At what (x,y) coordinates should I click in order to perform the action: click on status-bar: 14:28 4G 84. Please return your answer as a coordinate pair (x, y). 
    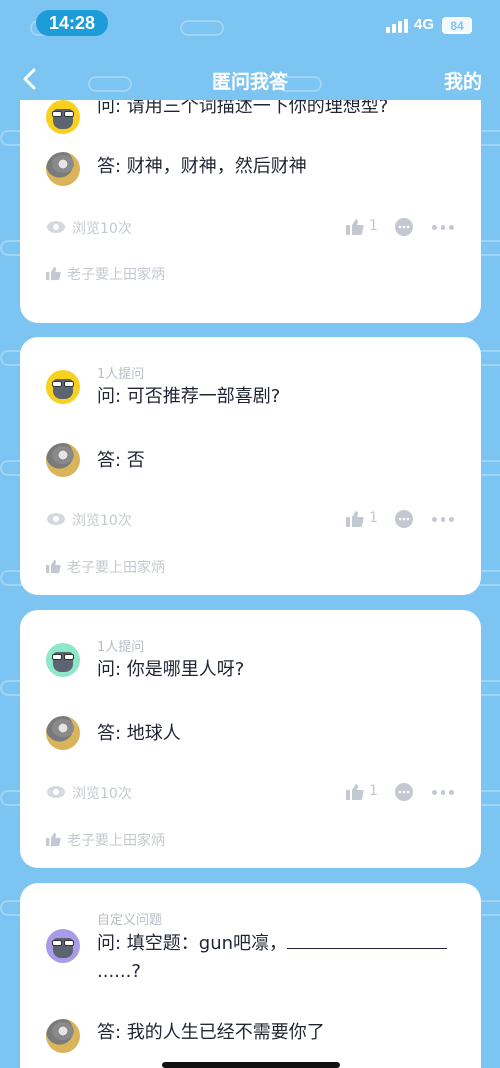
    Looking at the image, I should click on (250, 23).